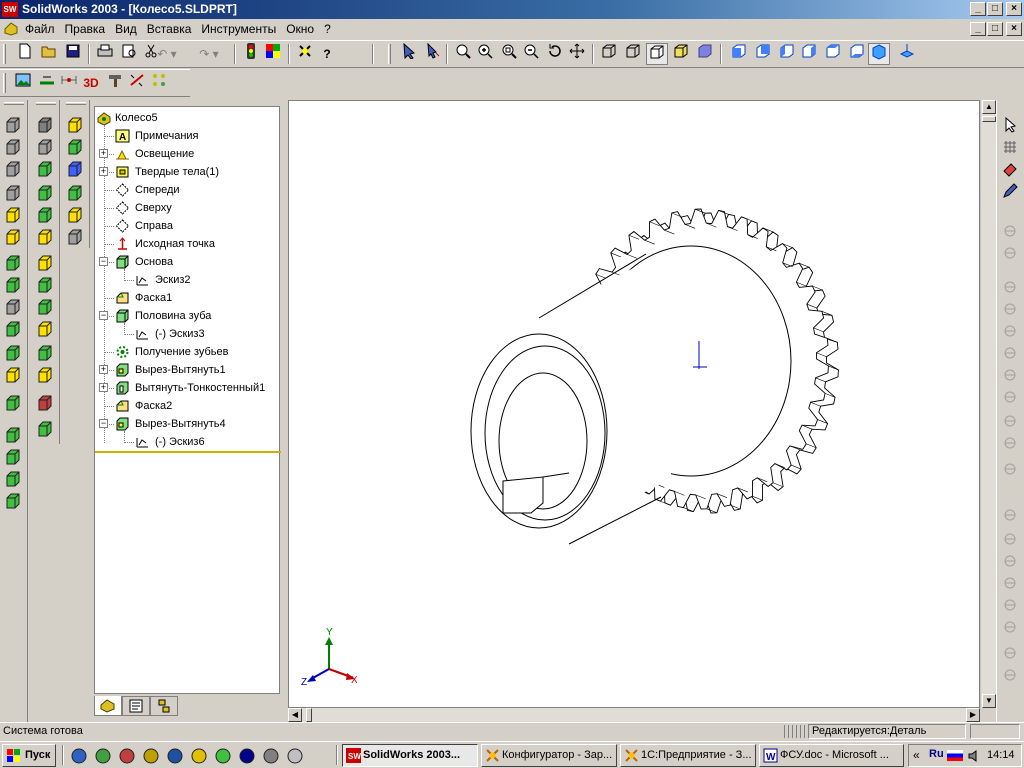 The height and width of the screenshot is (768, 1024). I want to click on close-button: ×, so click(1014, 9).